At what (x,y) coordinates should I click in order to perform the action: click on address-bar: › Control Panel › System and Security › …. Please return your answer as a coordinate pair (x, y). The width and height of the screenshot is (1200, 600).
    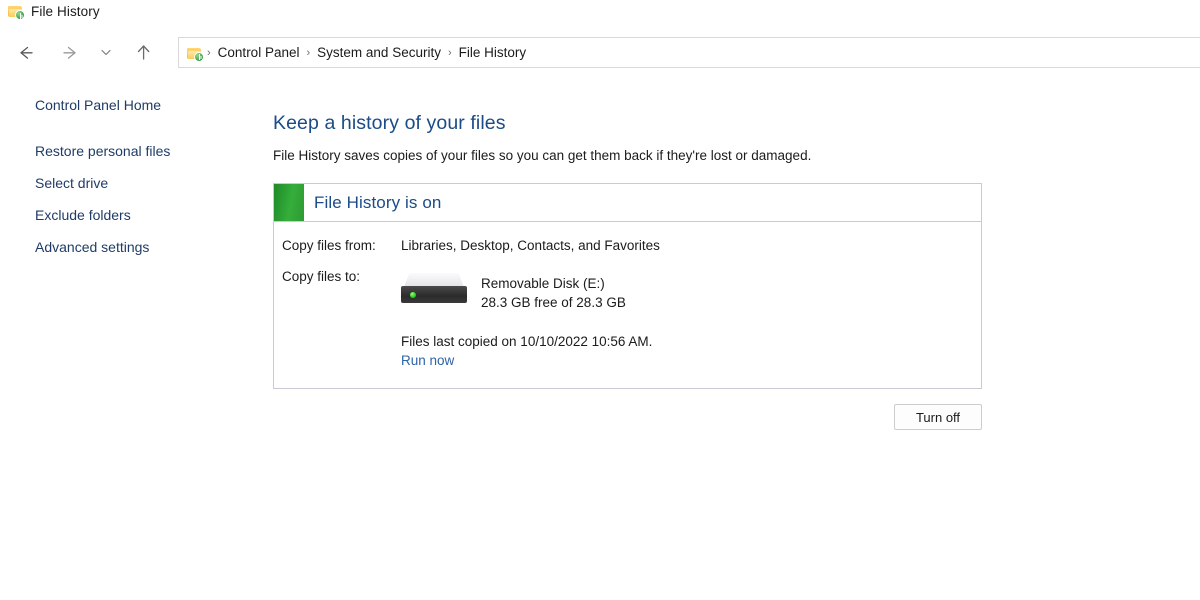
    Looking at the image, I should click on (689, 52).